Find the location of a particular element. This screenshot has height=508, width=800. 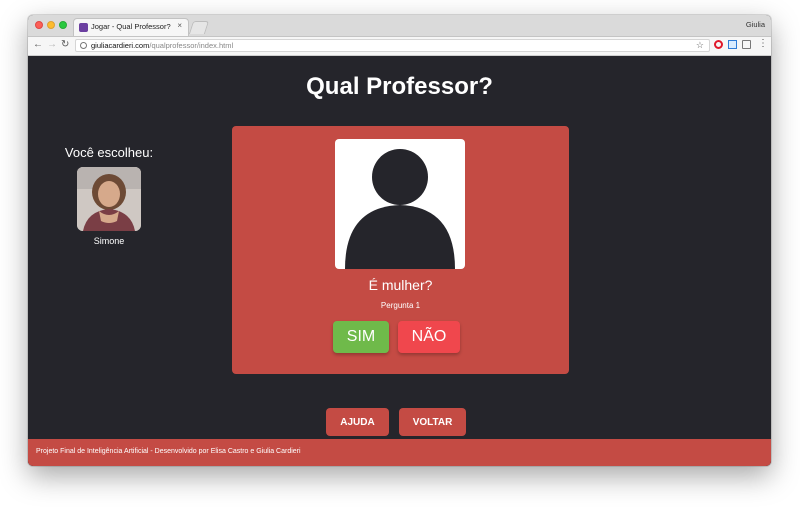

chosen-label: Você escolheu: is located at coordinates (109, 152).